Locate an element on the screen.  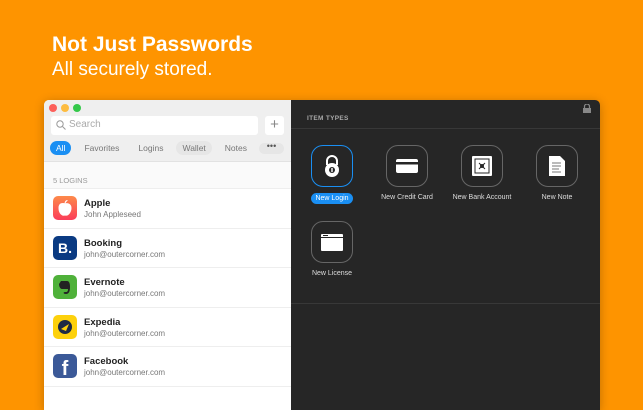
item-name: Apple is located at coordinates (97, 203).